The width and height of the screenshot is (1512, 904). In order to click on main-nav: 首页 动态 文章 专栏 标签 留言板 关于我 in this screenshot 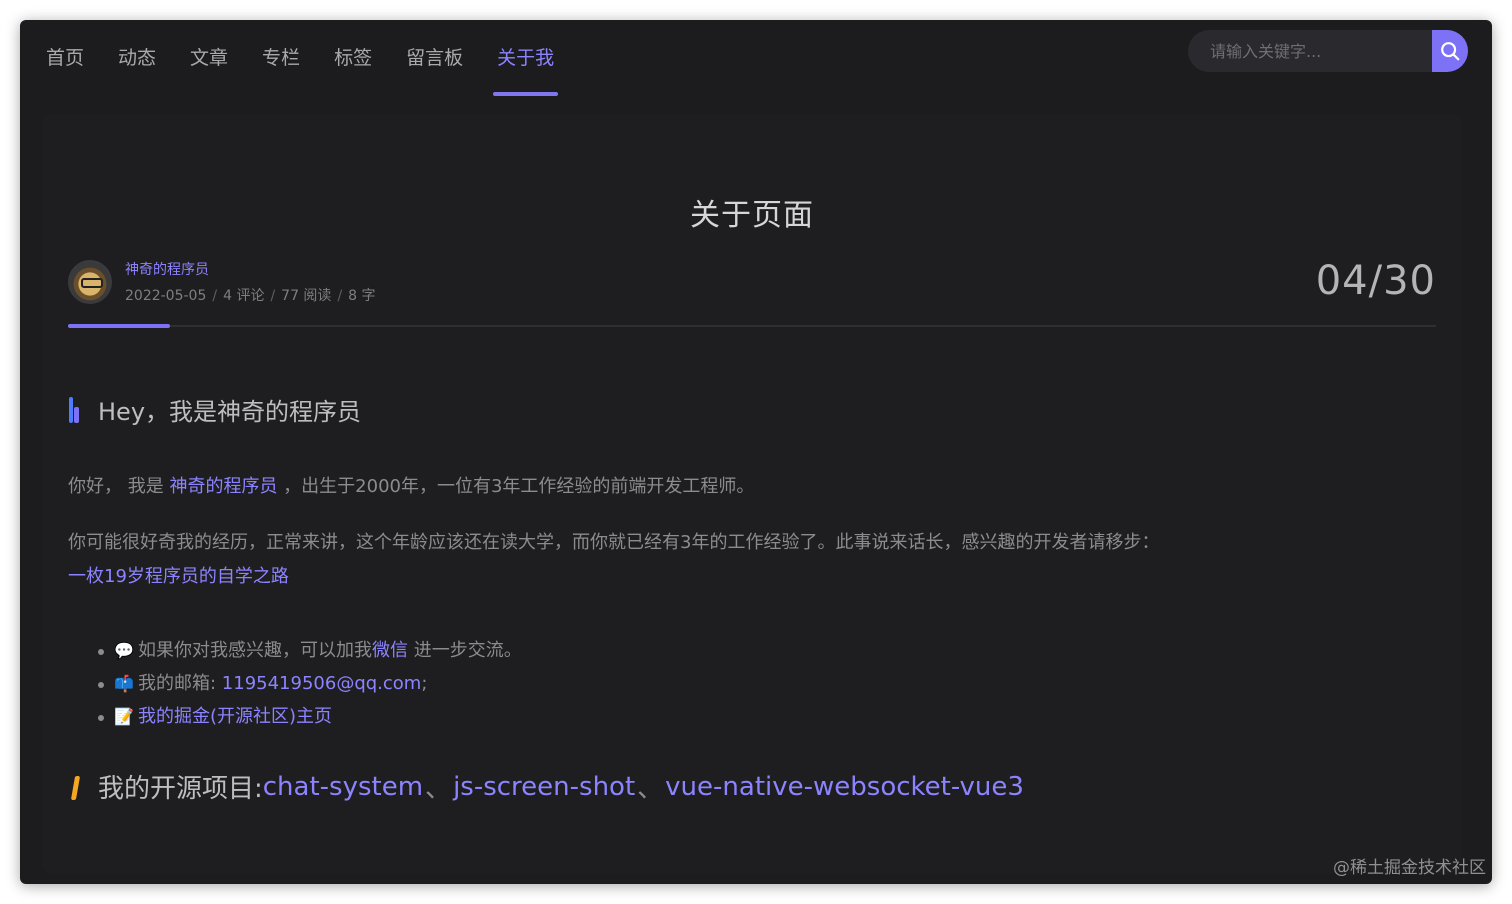, I will do `click(317, 58)`.